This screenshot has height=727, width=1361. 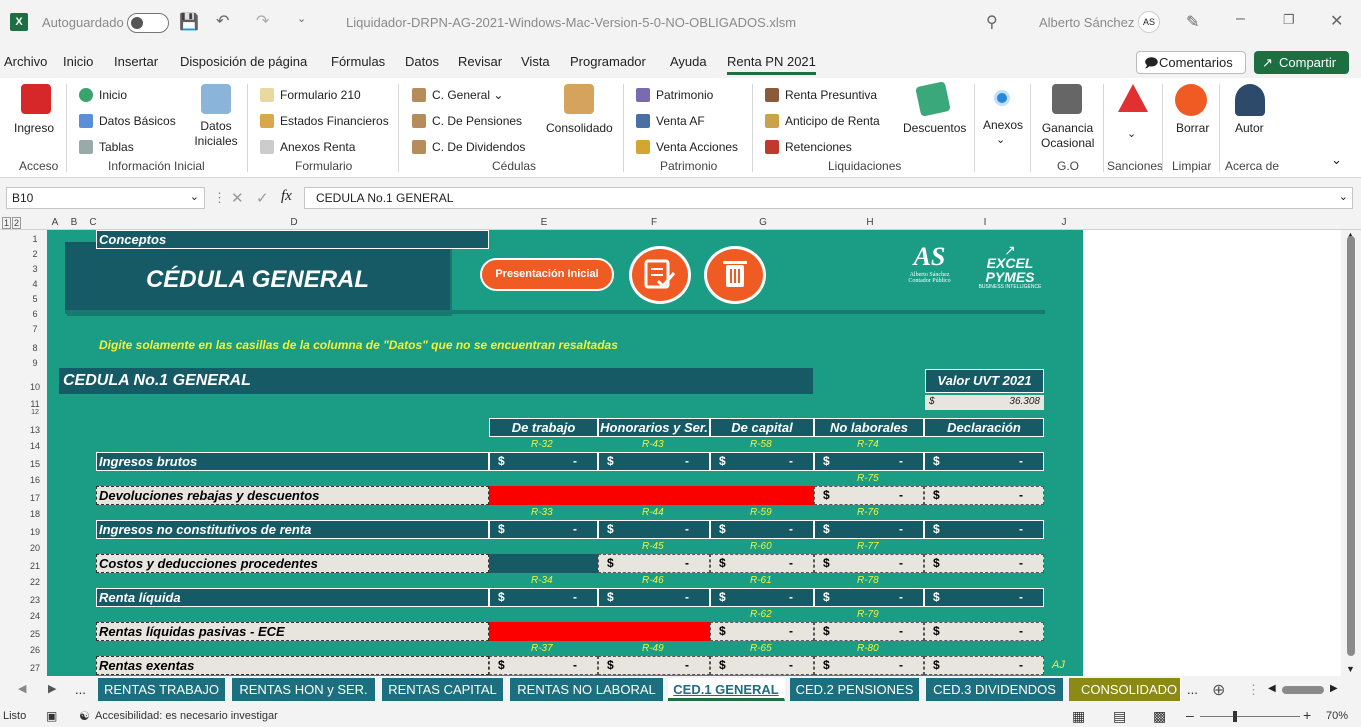 I want to click on anticipo-renta-button: Anticipo de Renta, so click(x=822, y=121).